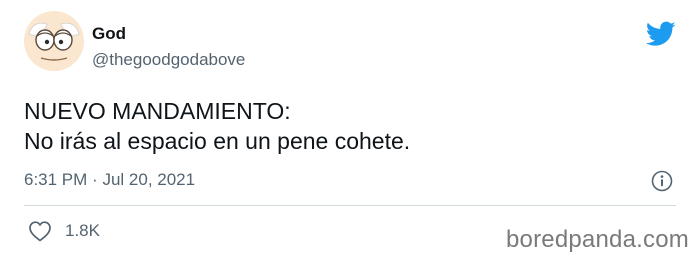 The height and width of the screenshot is (259, 700). Describe the element at coordinates (157, 111) in the screenshot. I see `tweet-text-line-1: NUEVO MANDAMIENTO:` at that location.